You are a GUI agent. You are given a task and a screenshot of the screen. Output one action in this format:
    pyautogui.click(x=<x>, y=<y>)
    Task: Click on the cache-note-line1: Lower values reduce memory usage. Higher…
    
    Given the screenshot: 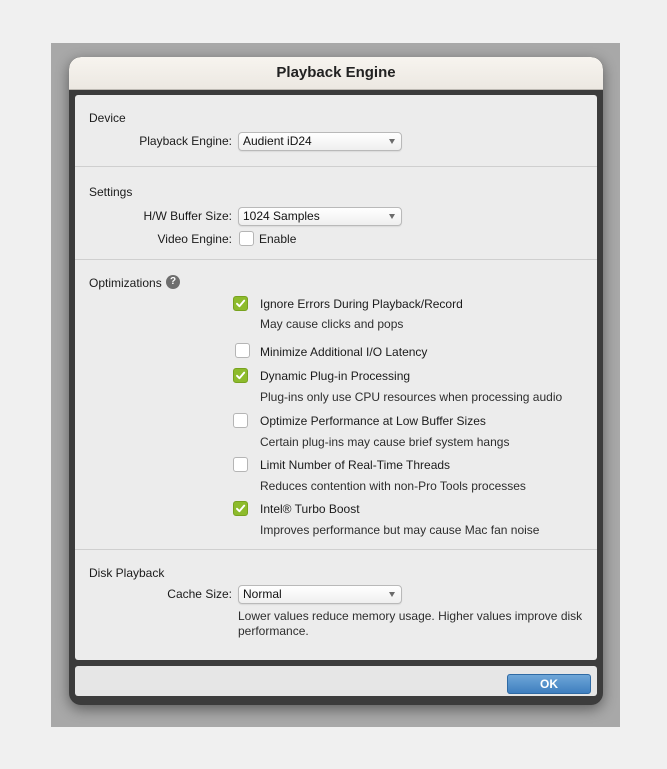 What is the action you would take?
    pyautogui.click(x=410, y=616)
    